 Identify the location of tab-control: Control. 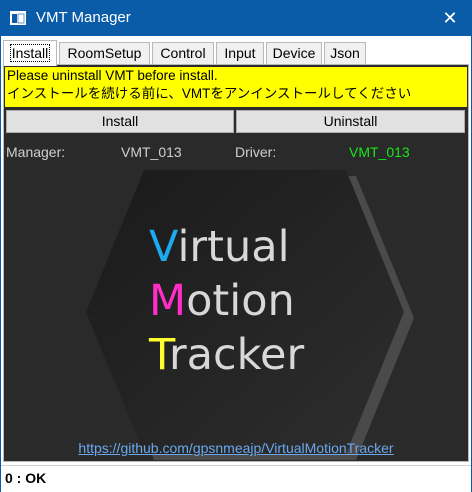
(183, 53).